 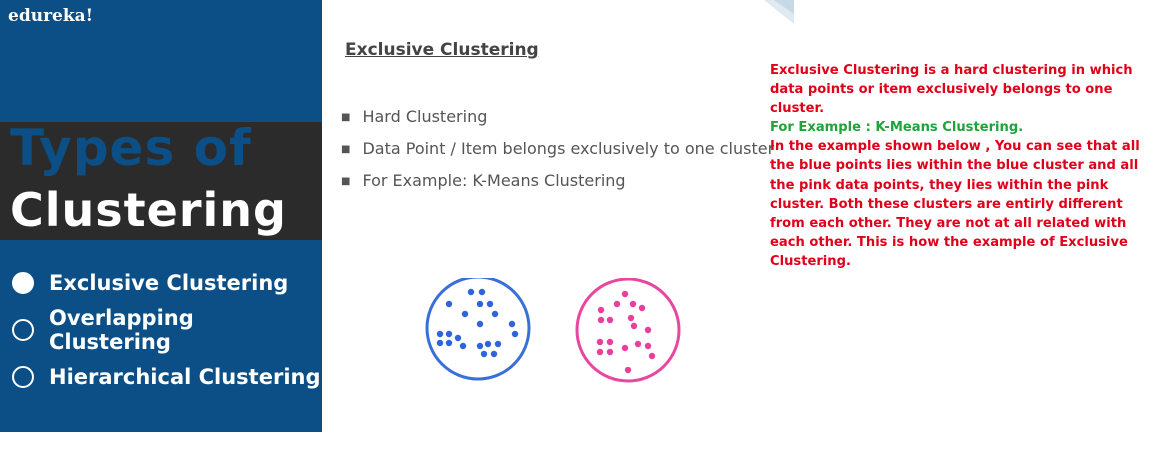 I want to click on title-line-2: Clustering, so click(x=148, y=210).